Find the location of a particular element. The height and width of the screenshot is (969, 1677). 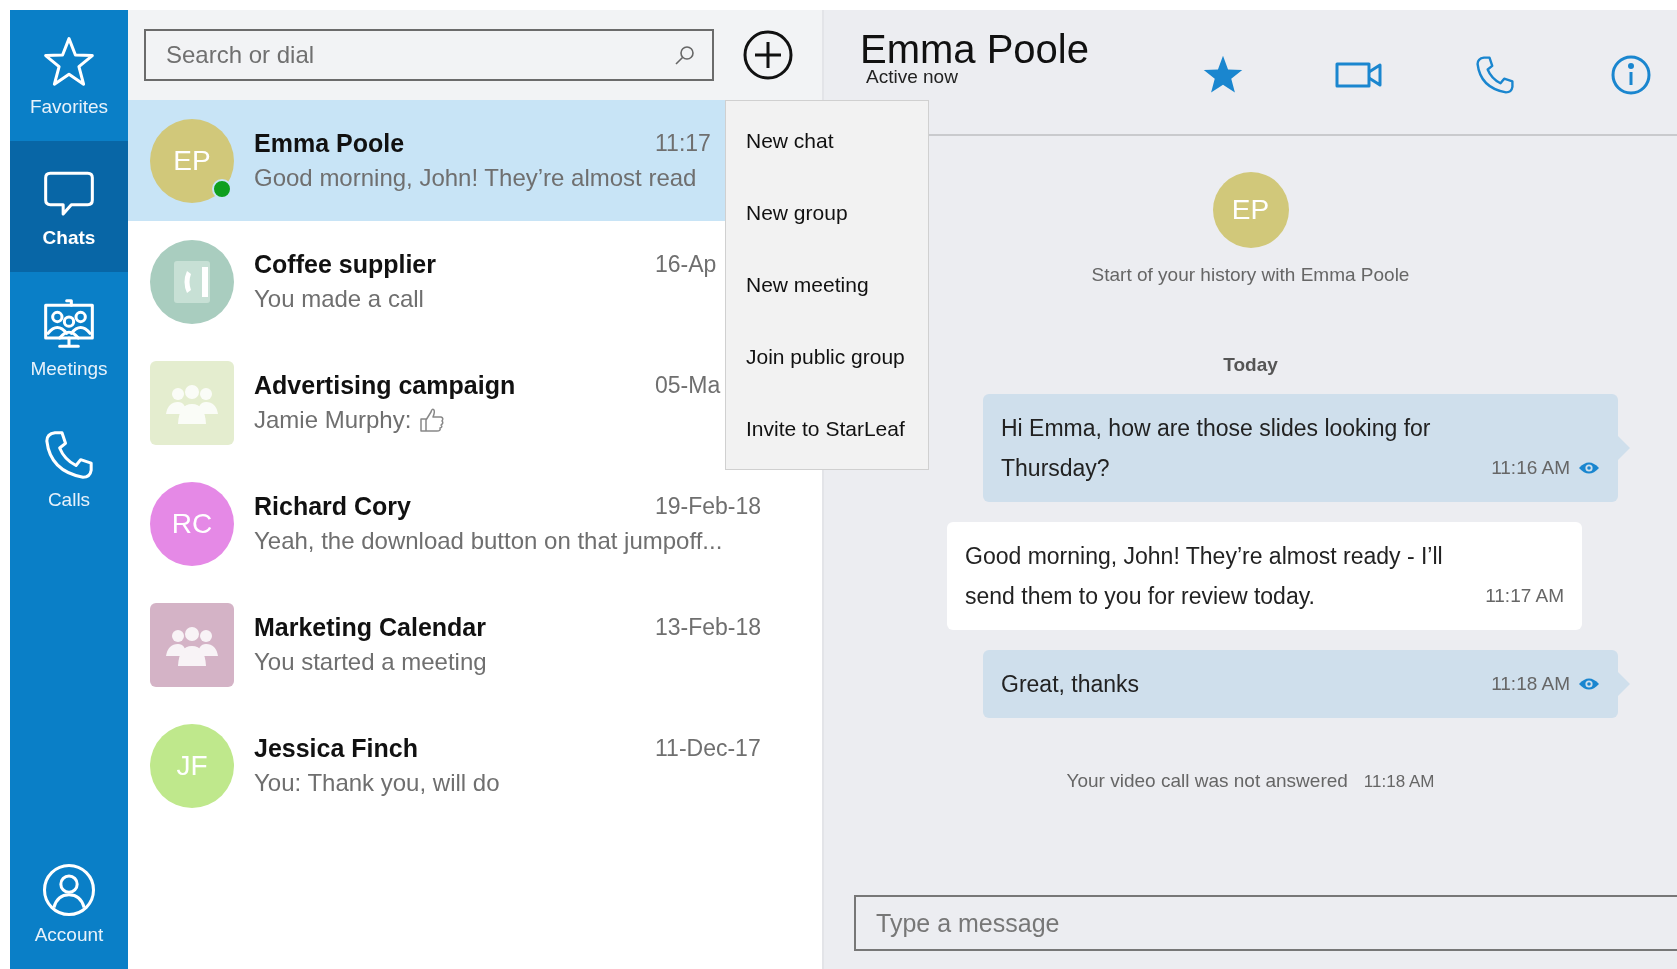

message-time: 11:16 AM is located at coordinates (1530, 468).